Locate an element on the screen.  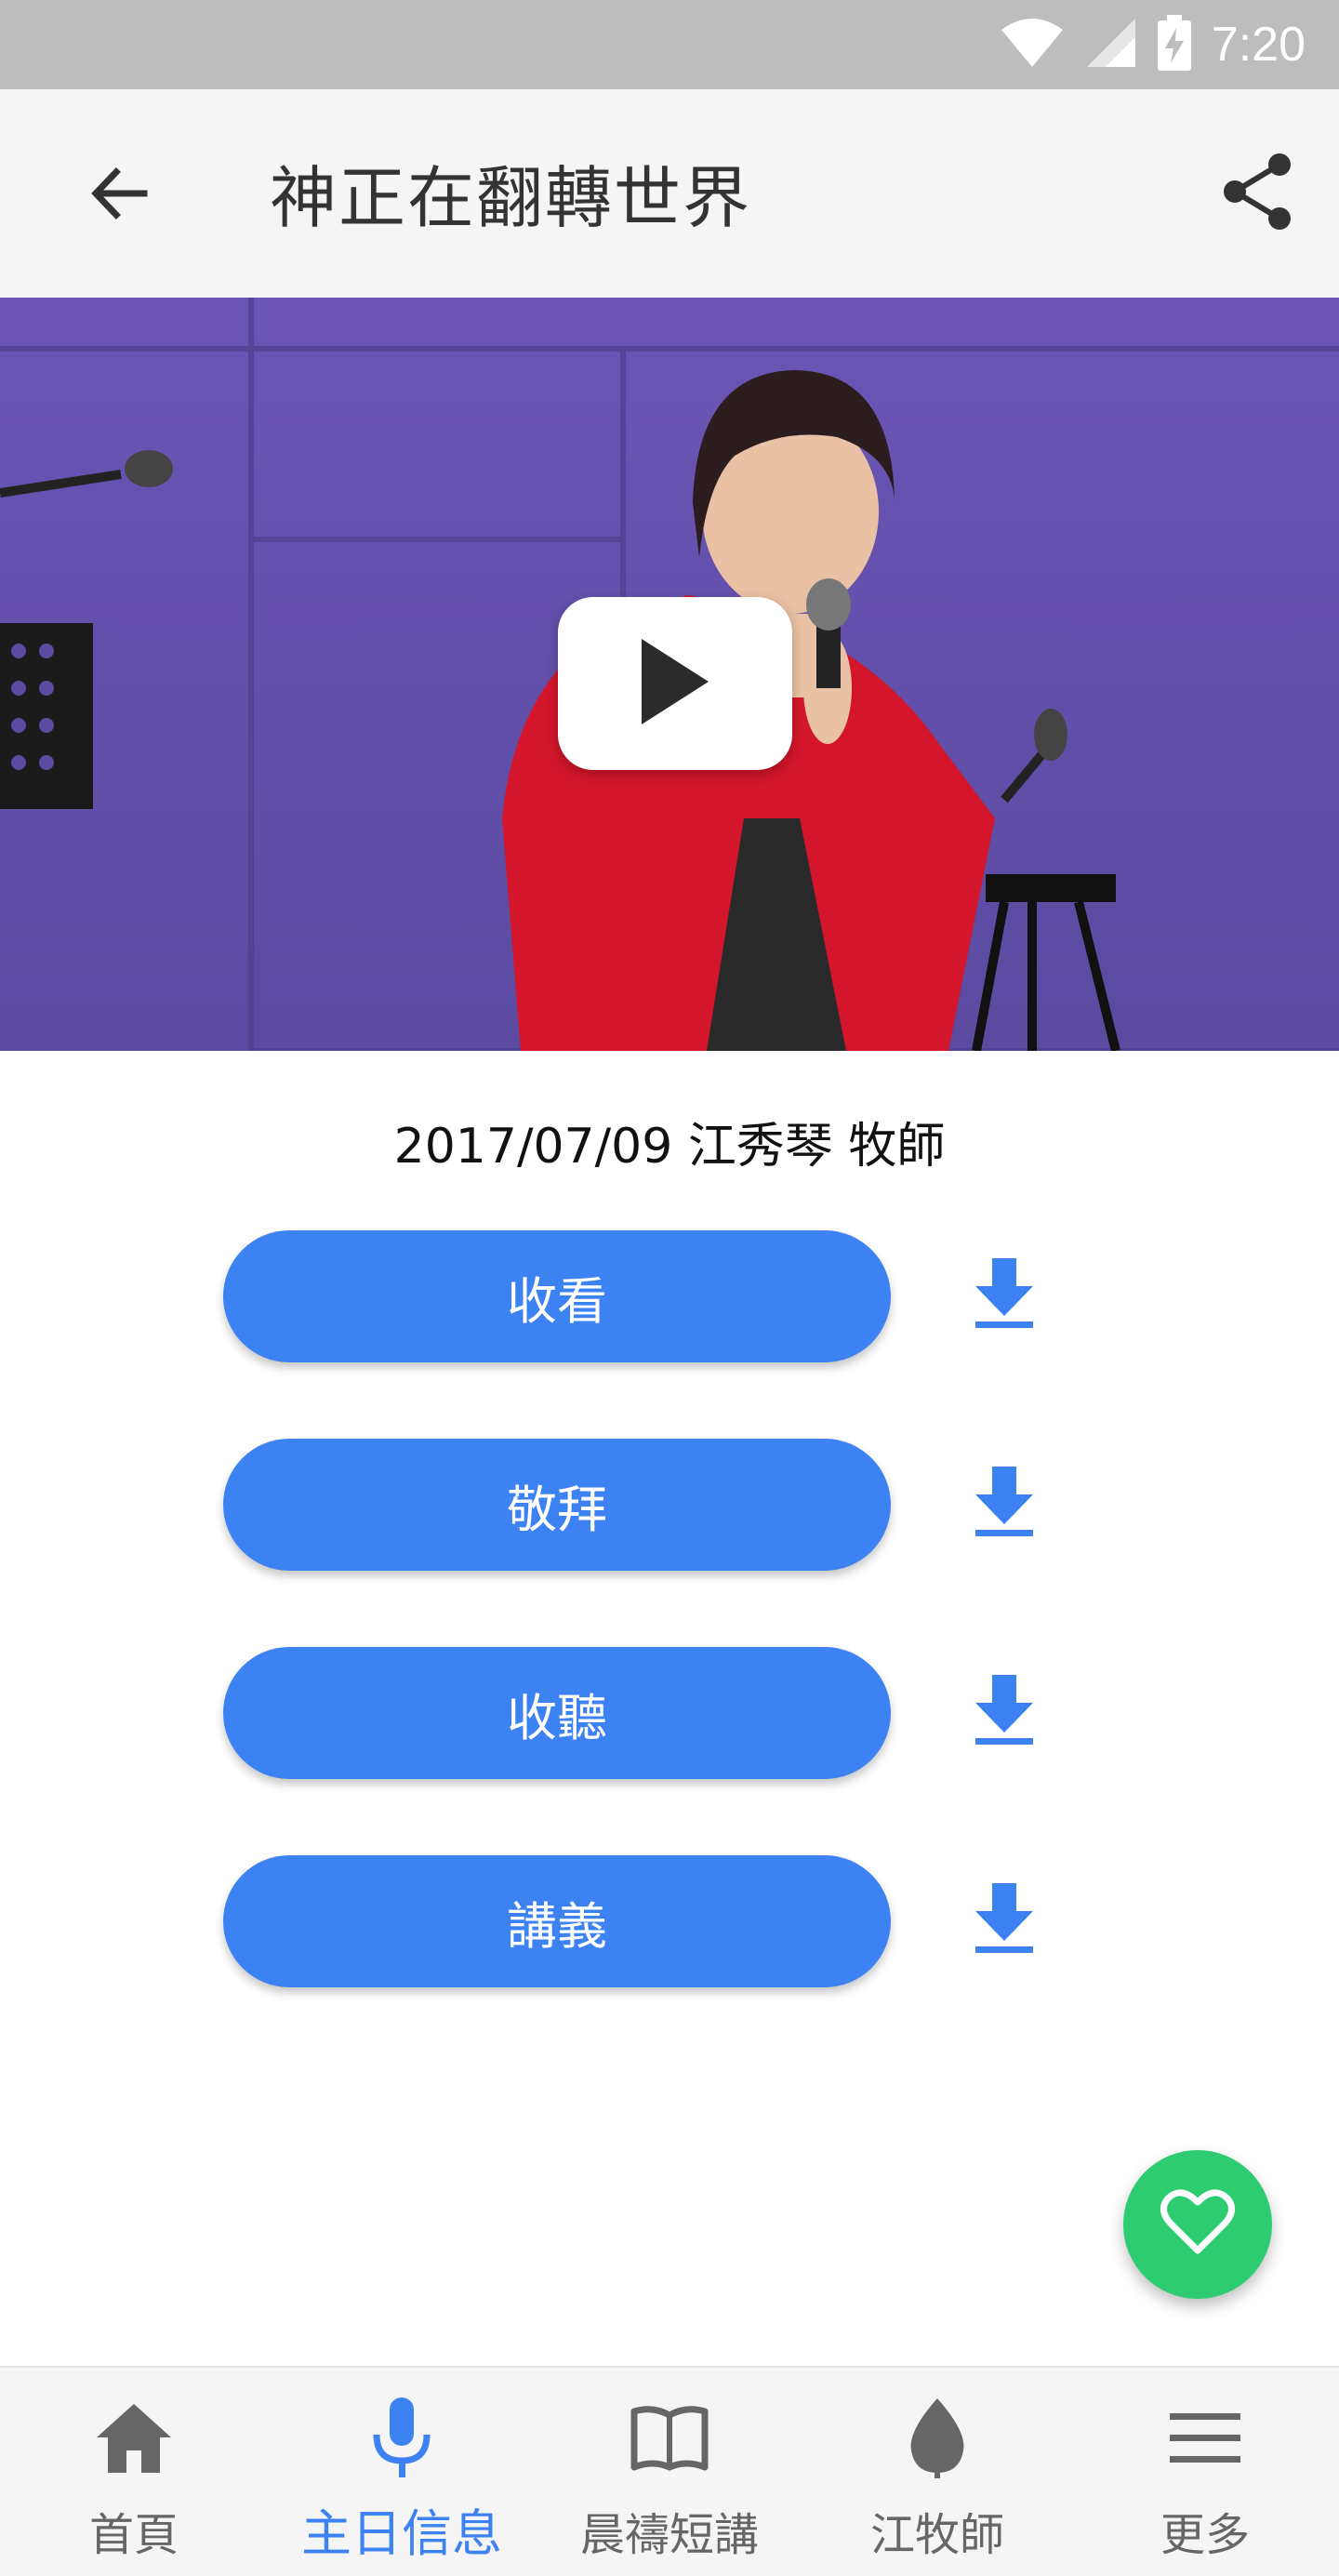
nav-label-more: 更多 is located at coordinates (1205, 2535).